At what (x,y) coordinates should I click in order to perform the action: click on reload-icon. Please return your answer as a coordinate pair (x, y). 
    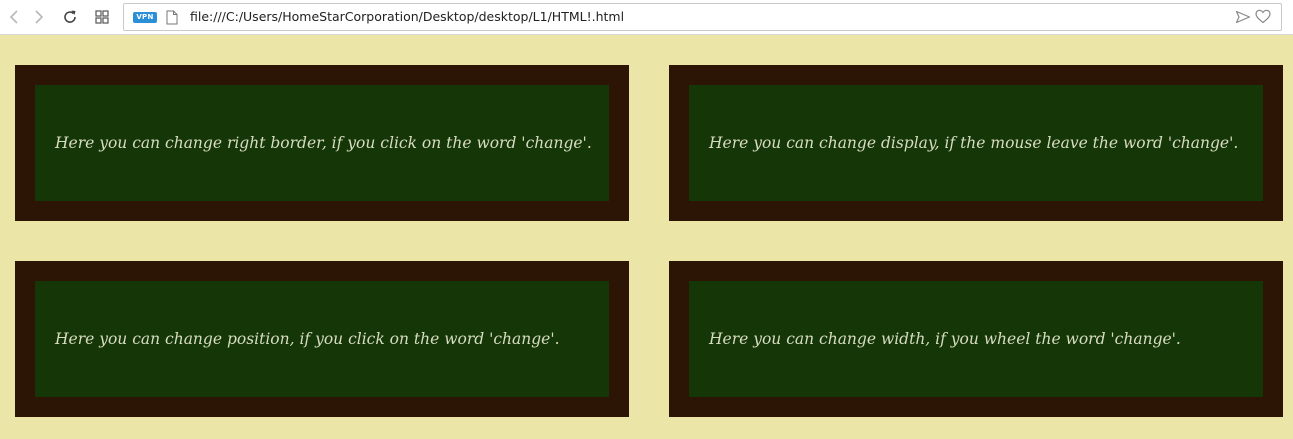
    Looking at the image, I should click on (70, 17).